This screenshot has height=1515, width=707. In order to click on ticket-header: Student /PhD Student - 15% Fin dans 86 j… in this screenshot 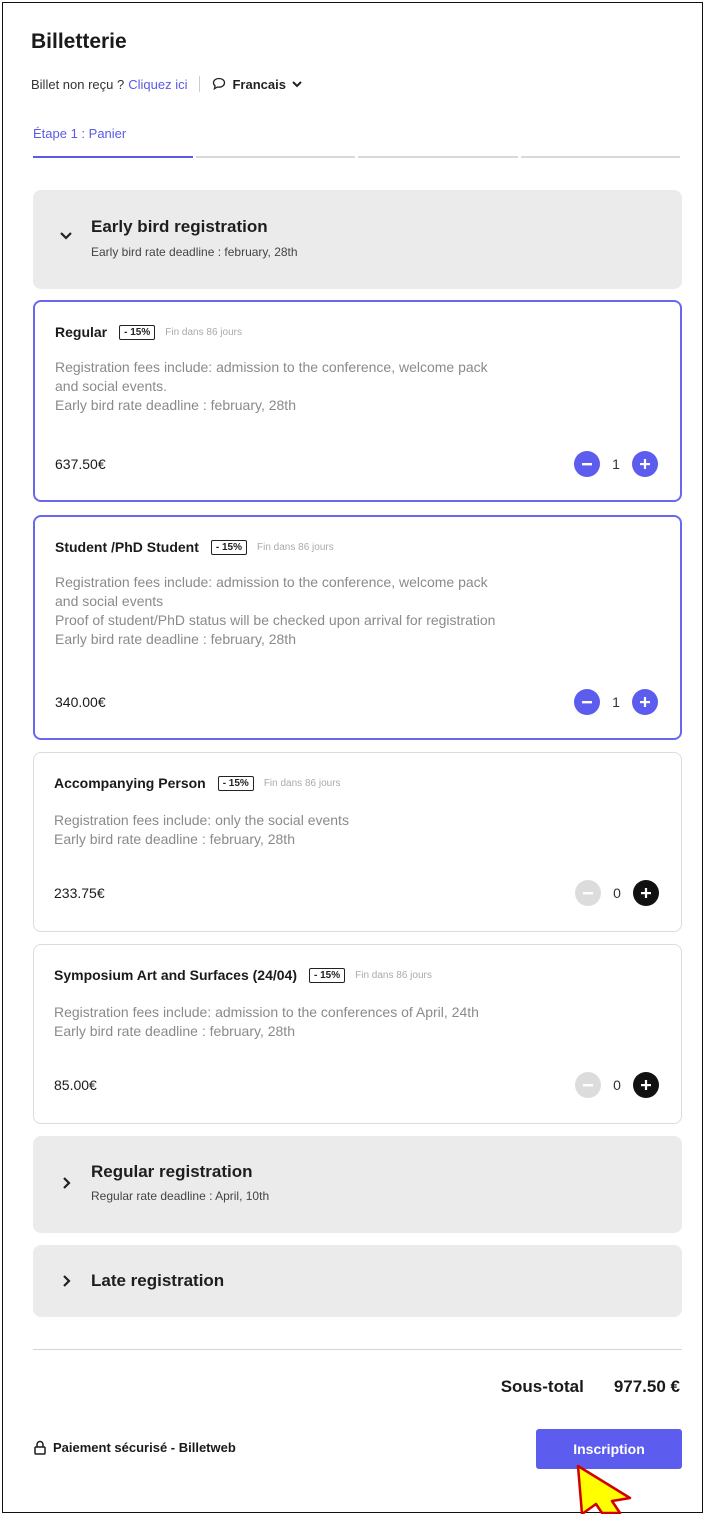, I will do `click(194, 547)`.